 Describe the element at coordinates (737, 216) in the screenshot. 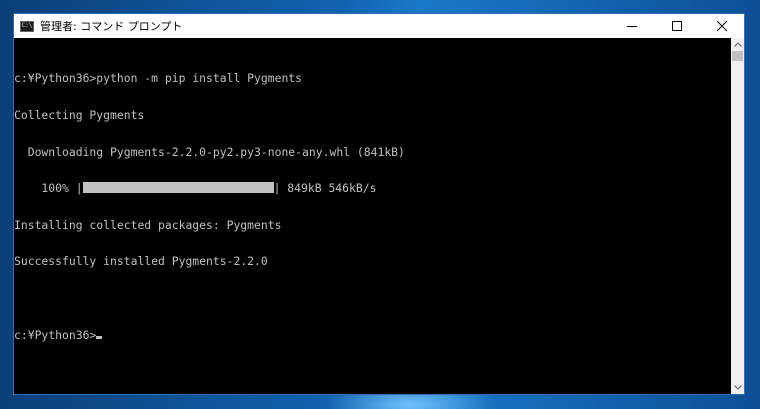

I see `vertical-scrollbar` at that location.